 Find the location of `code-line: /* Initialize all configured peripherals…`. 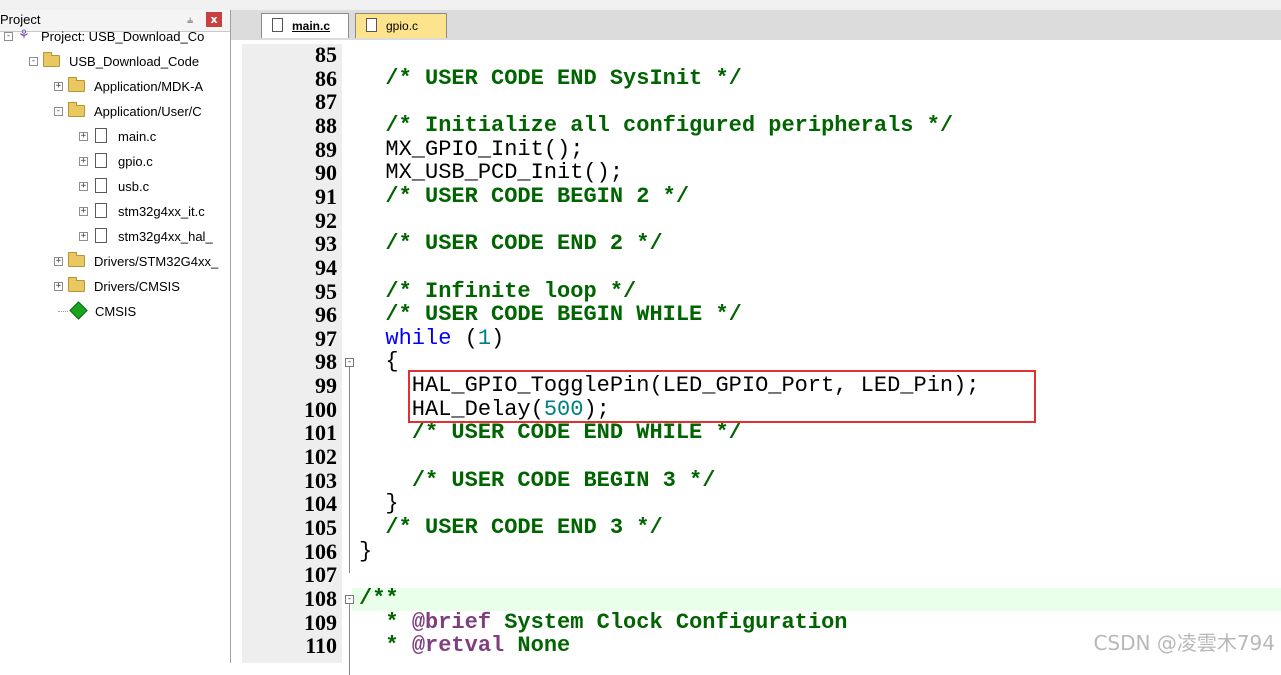

code-line: /* Initialize all configured peripherals… is located at coordinates (656, 125).